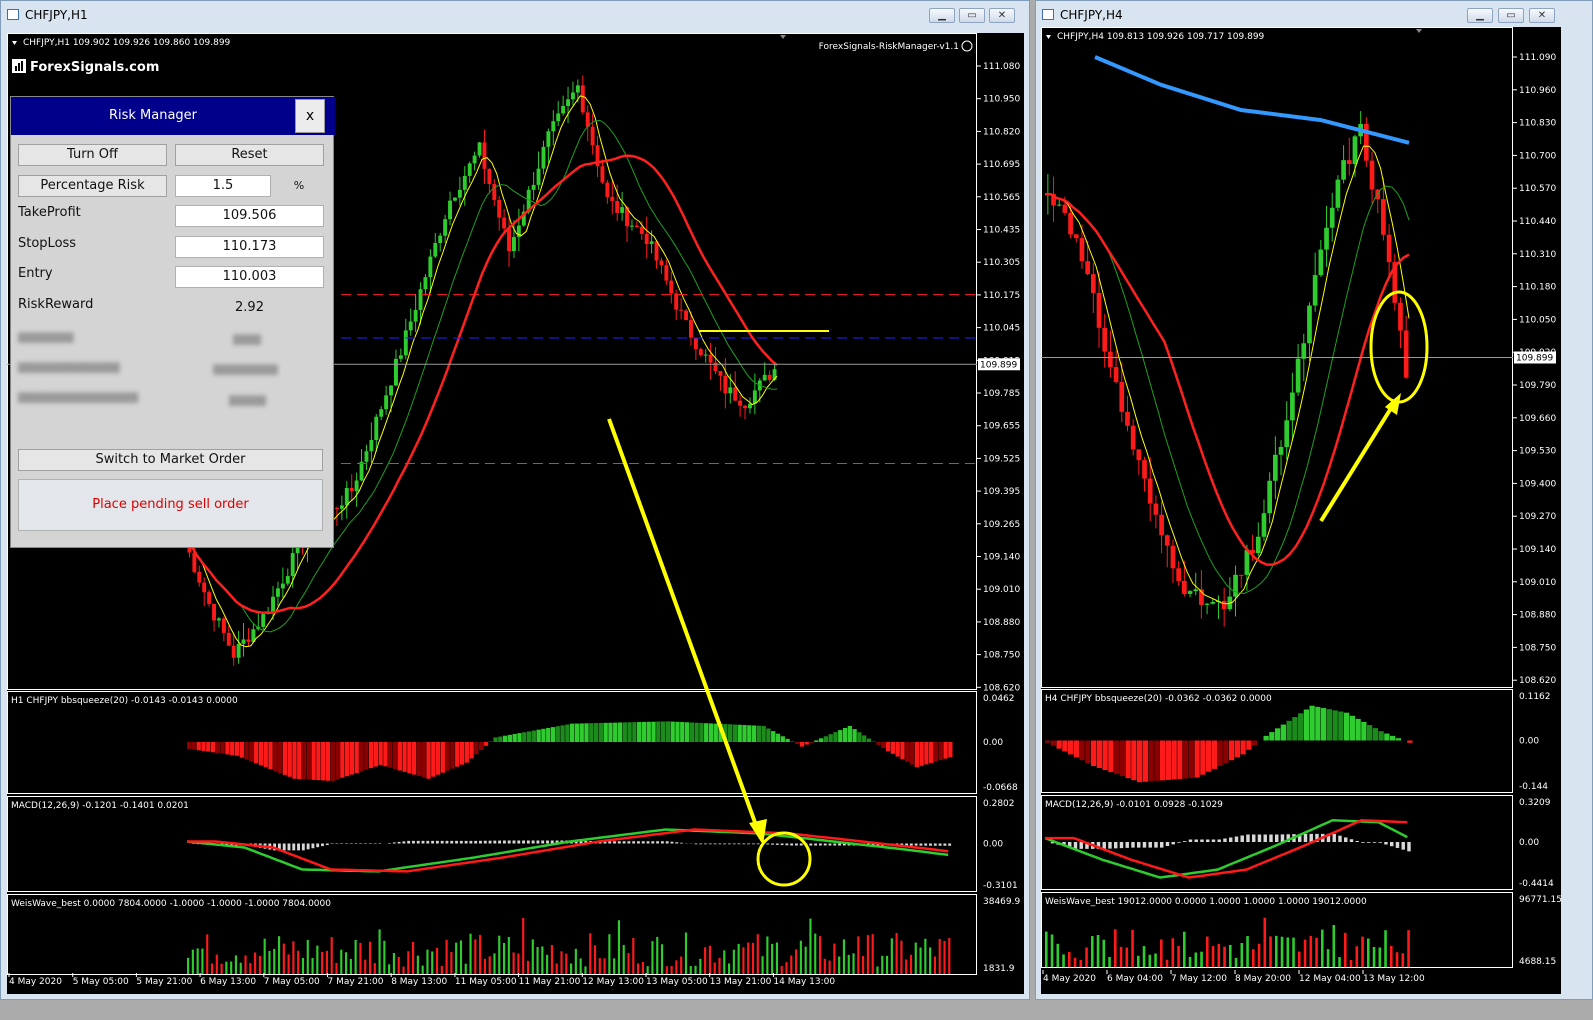 The height and width of the screenshot is (1020, 1593). Describe the element at coordinates (1542, 15) in the screenshot. I see `close-button-h4: ✕` at that location.